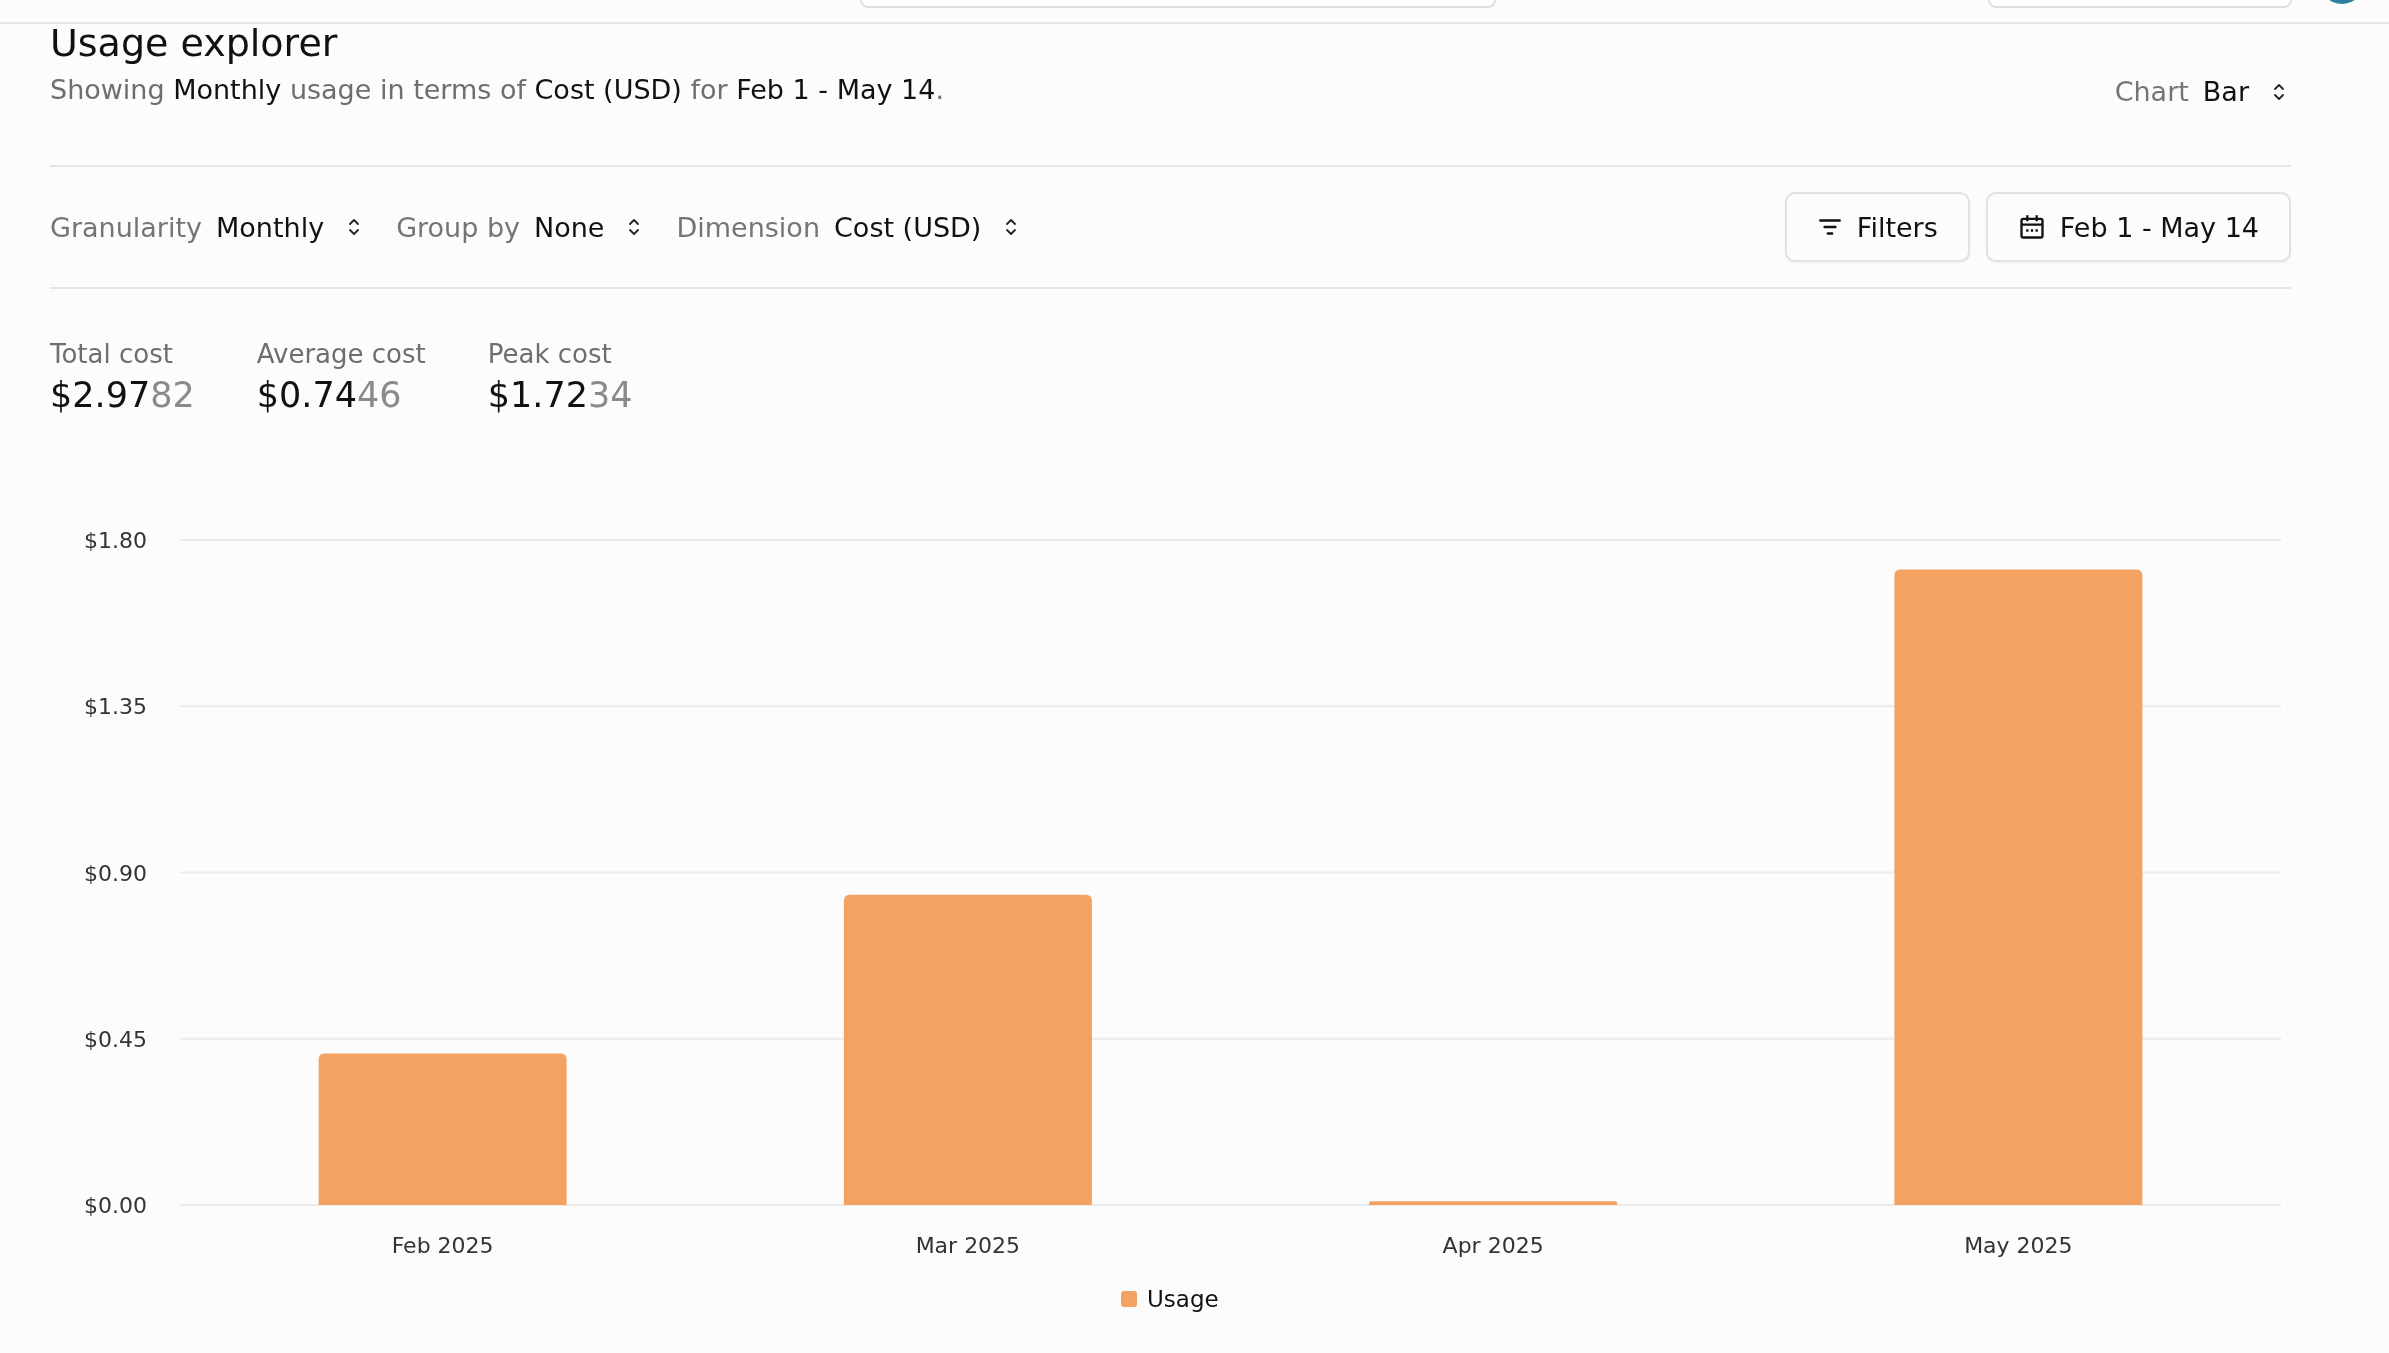  Describe the element at coordinates (968, 1245) in the screenshot. I see `x-axis-label: Mar 2025` at that location.